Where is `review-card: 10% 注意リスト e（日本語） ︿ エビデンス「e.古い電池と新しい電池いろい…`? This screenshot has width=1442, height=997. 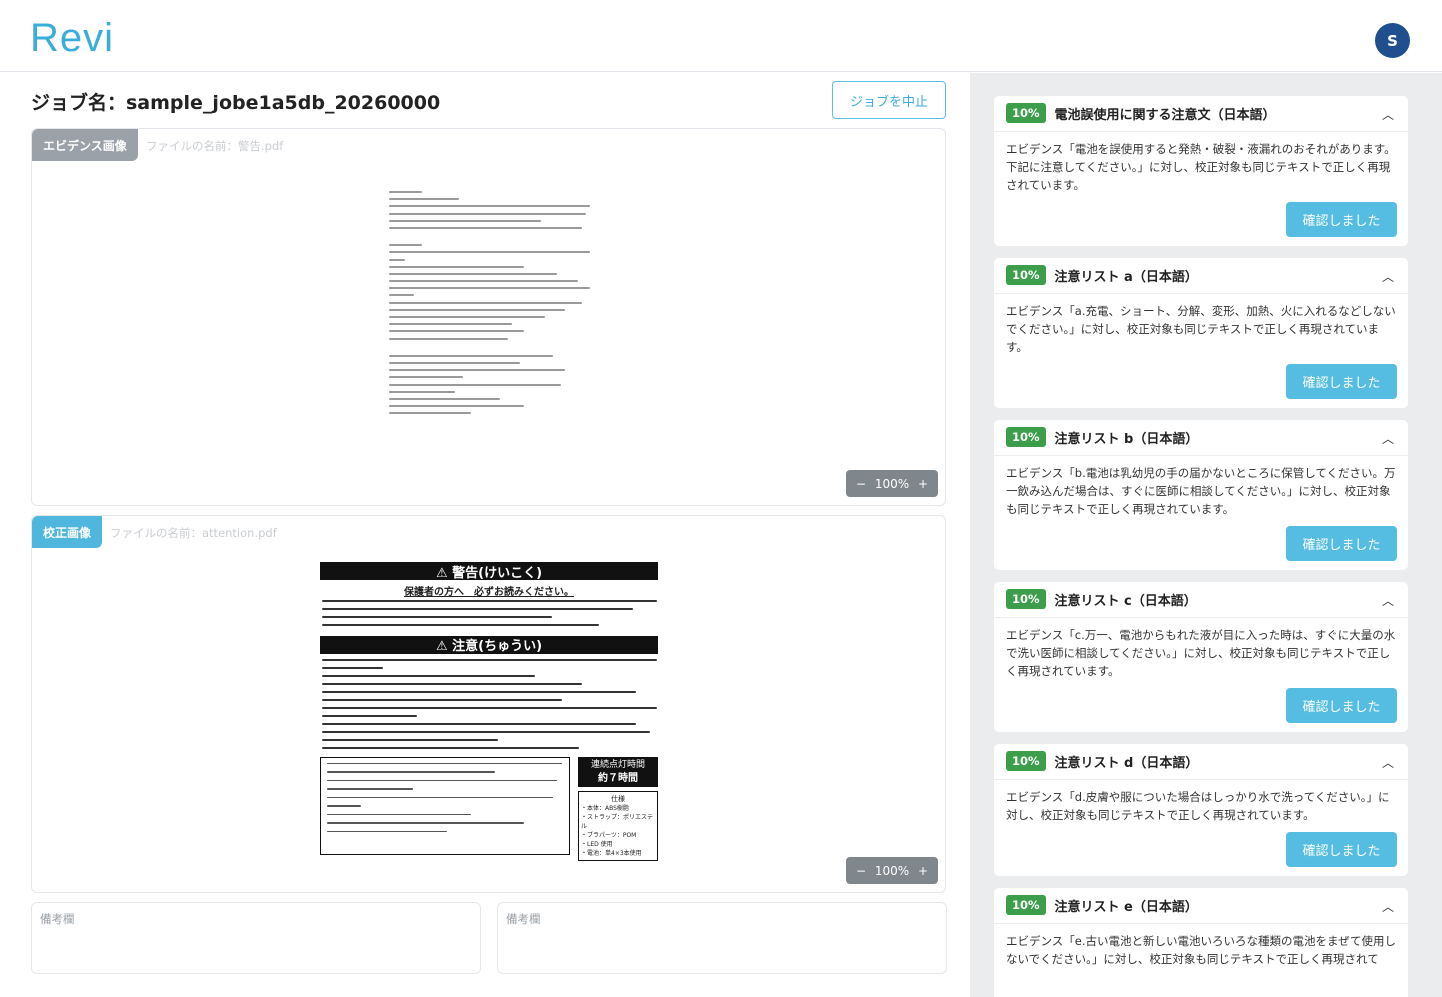 review-card: 10% 注意リスト e（日本語） ︿ エビデンス「e.古い電池と新しい電池いろい… is located at coordinates (1201, 942).